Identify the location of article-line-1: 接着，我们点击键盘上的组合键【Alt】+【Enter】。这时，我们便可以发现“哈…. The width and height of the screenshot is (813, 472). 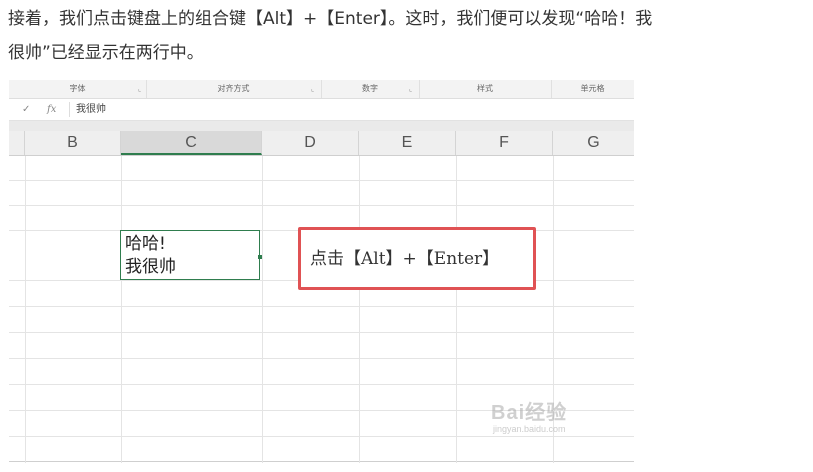
(330, 19).